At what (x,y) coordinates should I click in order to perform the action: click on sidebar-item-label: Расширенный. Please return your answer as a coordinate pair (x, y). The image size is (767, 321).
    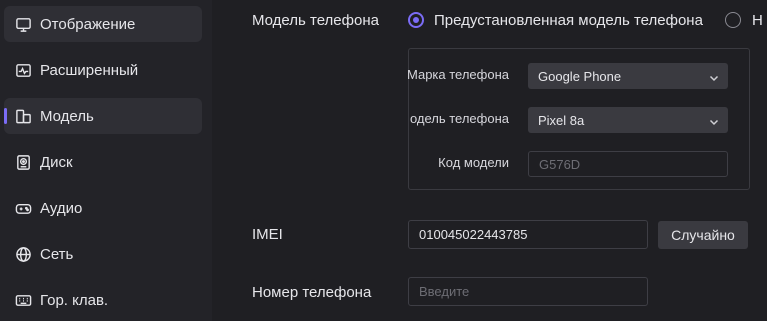
    Looking at the image, I should click on (89, 70).